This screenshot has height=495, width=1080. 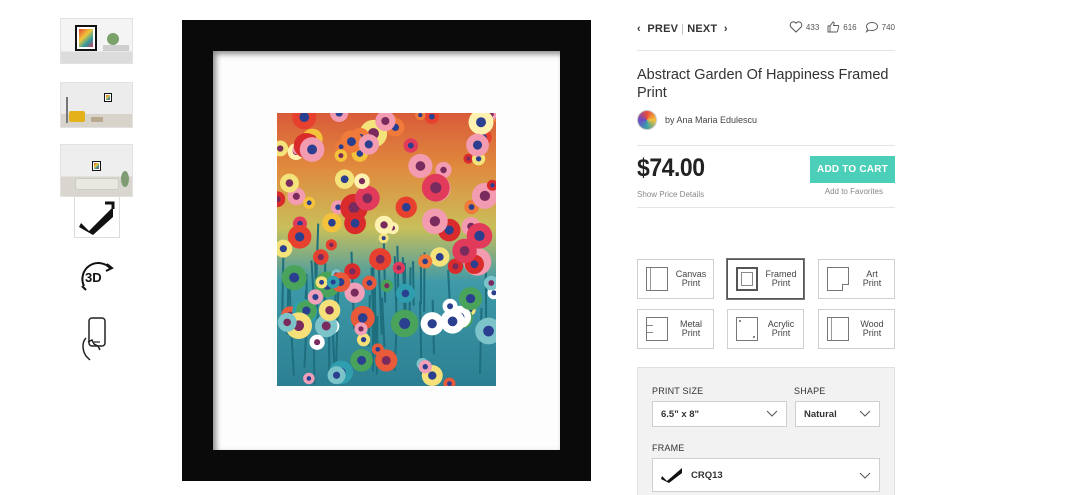 I want to click on prev-arrow-icon: ‹, so click(x=639, y=29).